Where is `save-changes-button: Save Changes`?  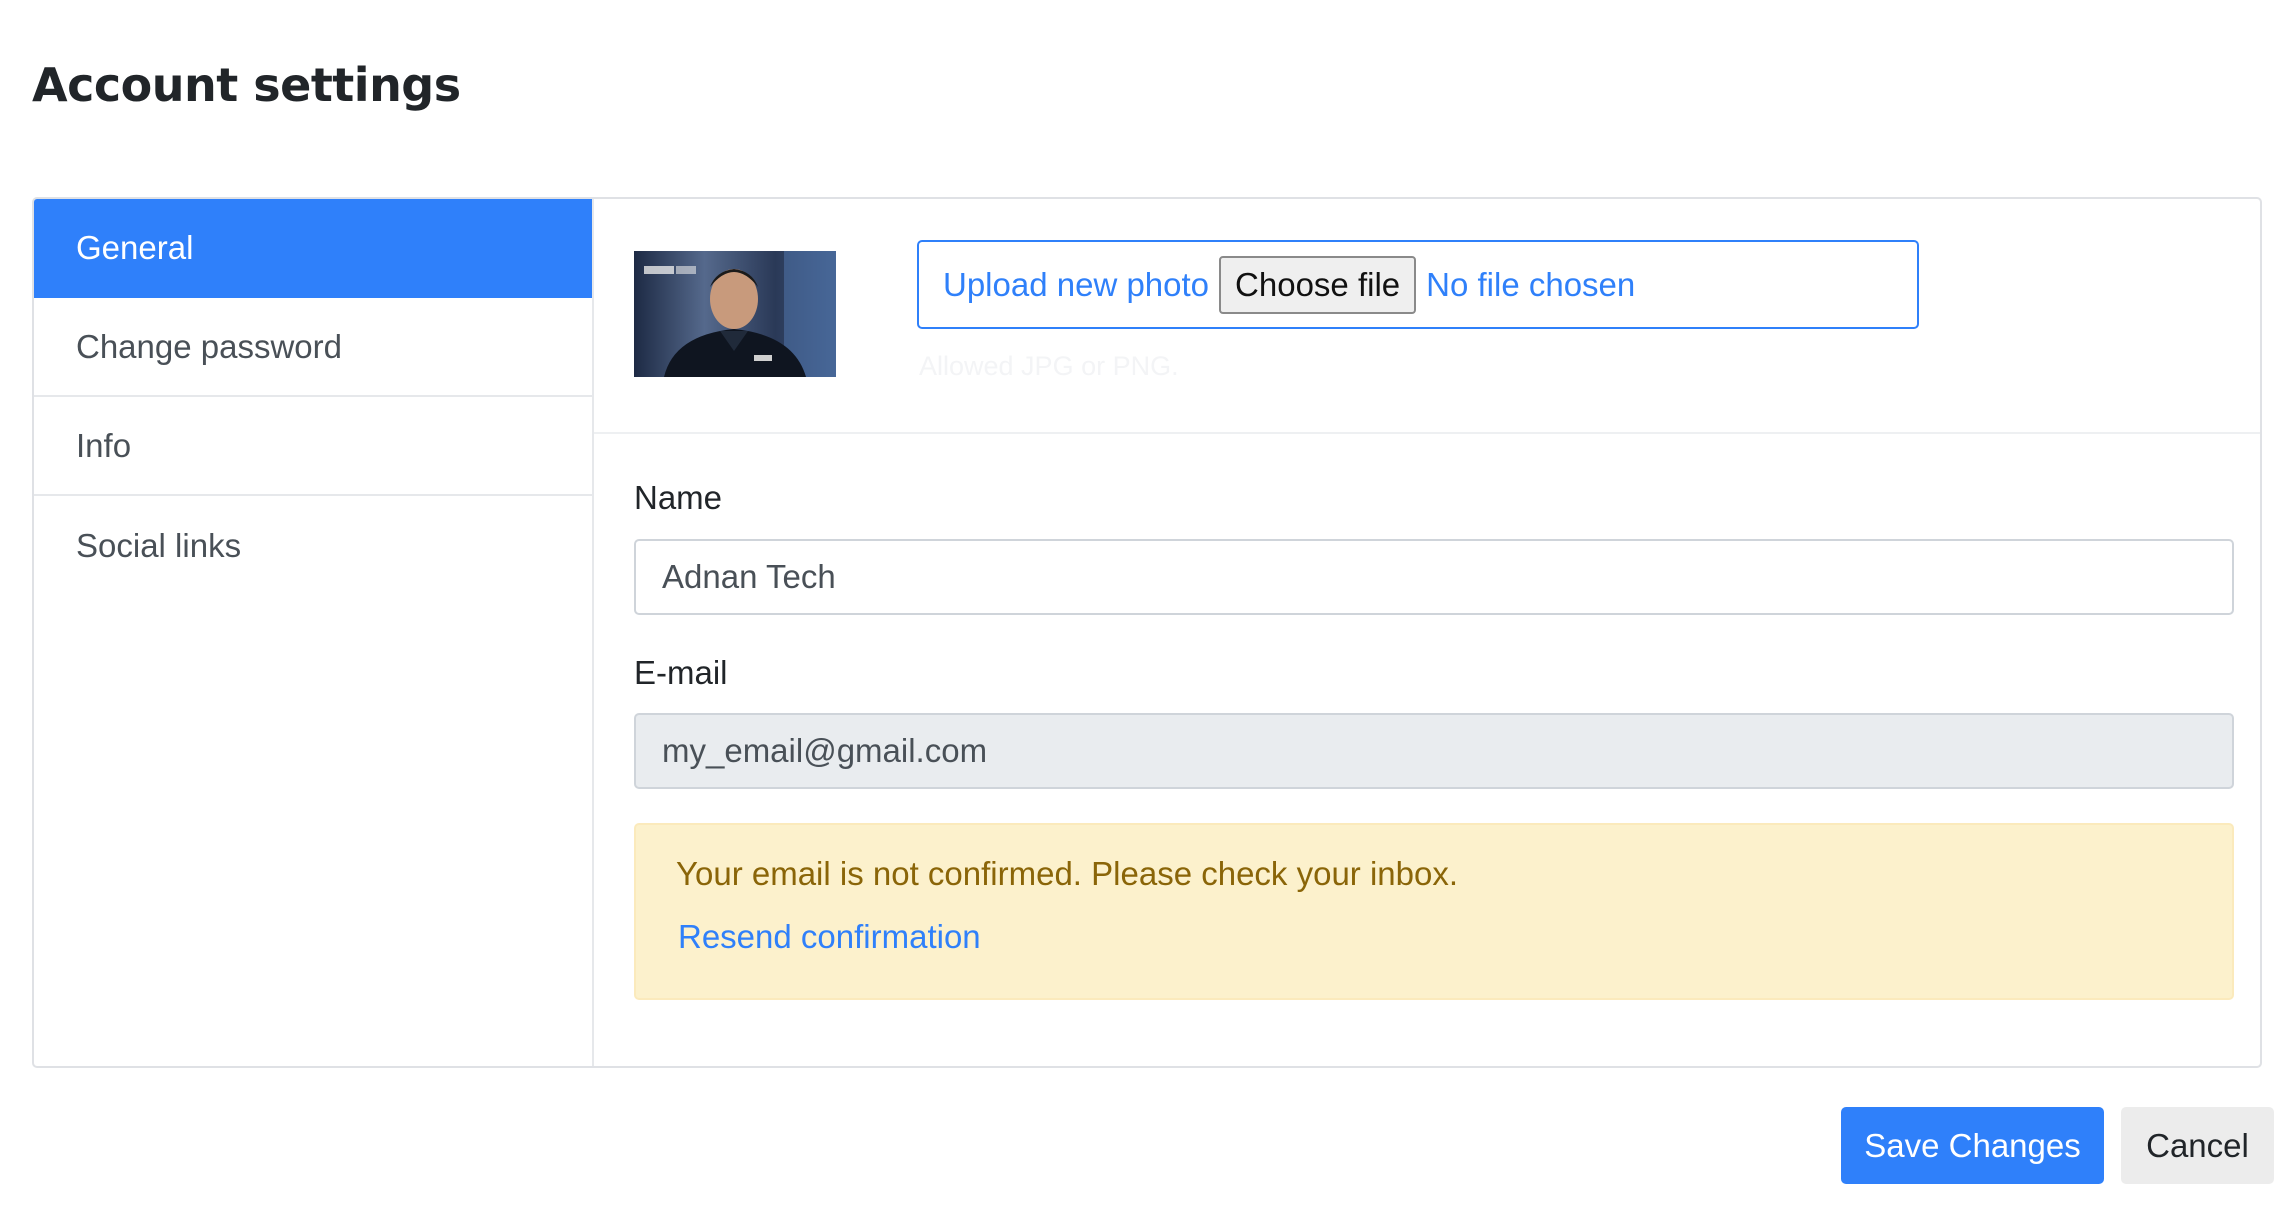
save-changes-button: Save Changes is located at coordinates (1972, 1145).